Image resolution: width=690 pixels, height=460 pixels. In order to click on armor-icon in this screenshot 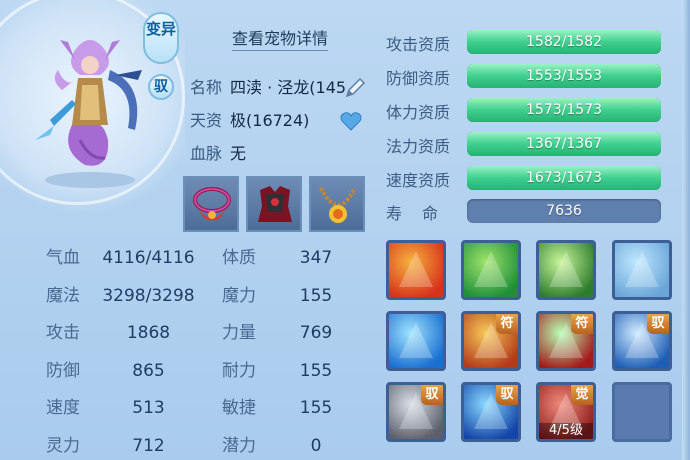, I will do `click(275, 204)`.